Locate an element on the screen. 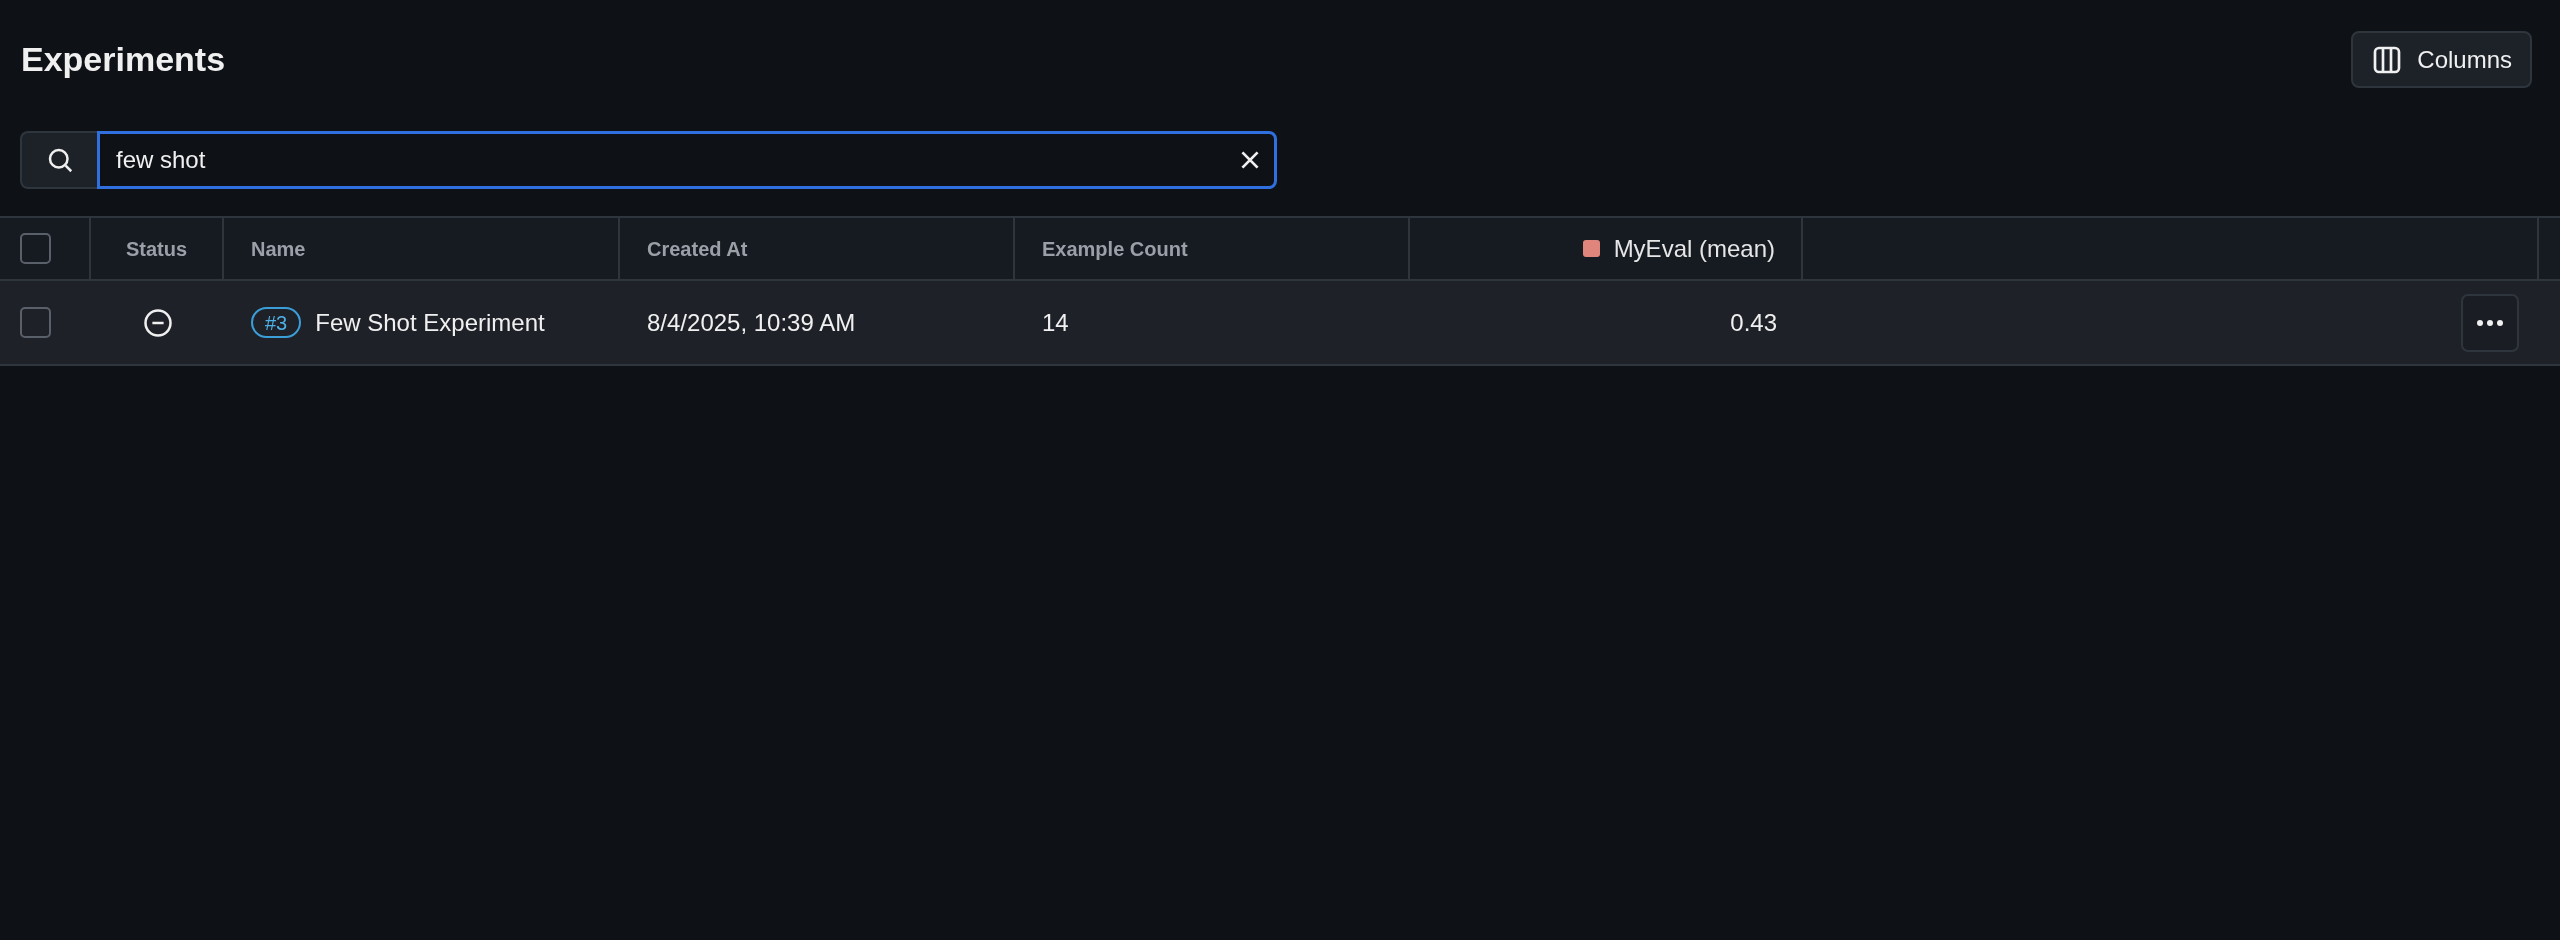 This screenshot has width=2560, height=940. page-title: Experiments is located at coordinates (123, 59).